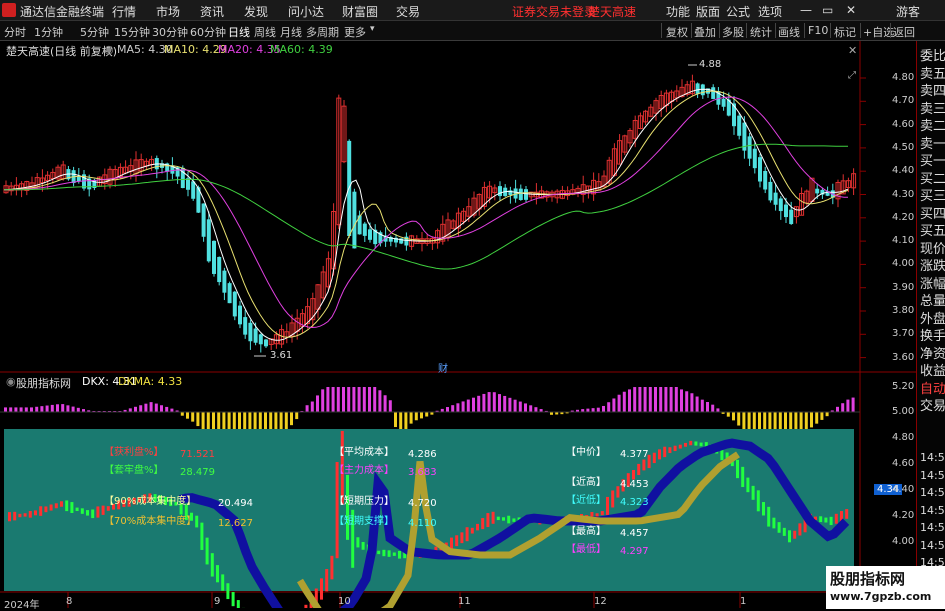  Describe the element at coordinates (908, 11) in the screenshot. I see `guest-label: 游客` at that location.